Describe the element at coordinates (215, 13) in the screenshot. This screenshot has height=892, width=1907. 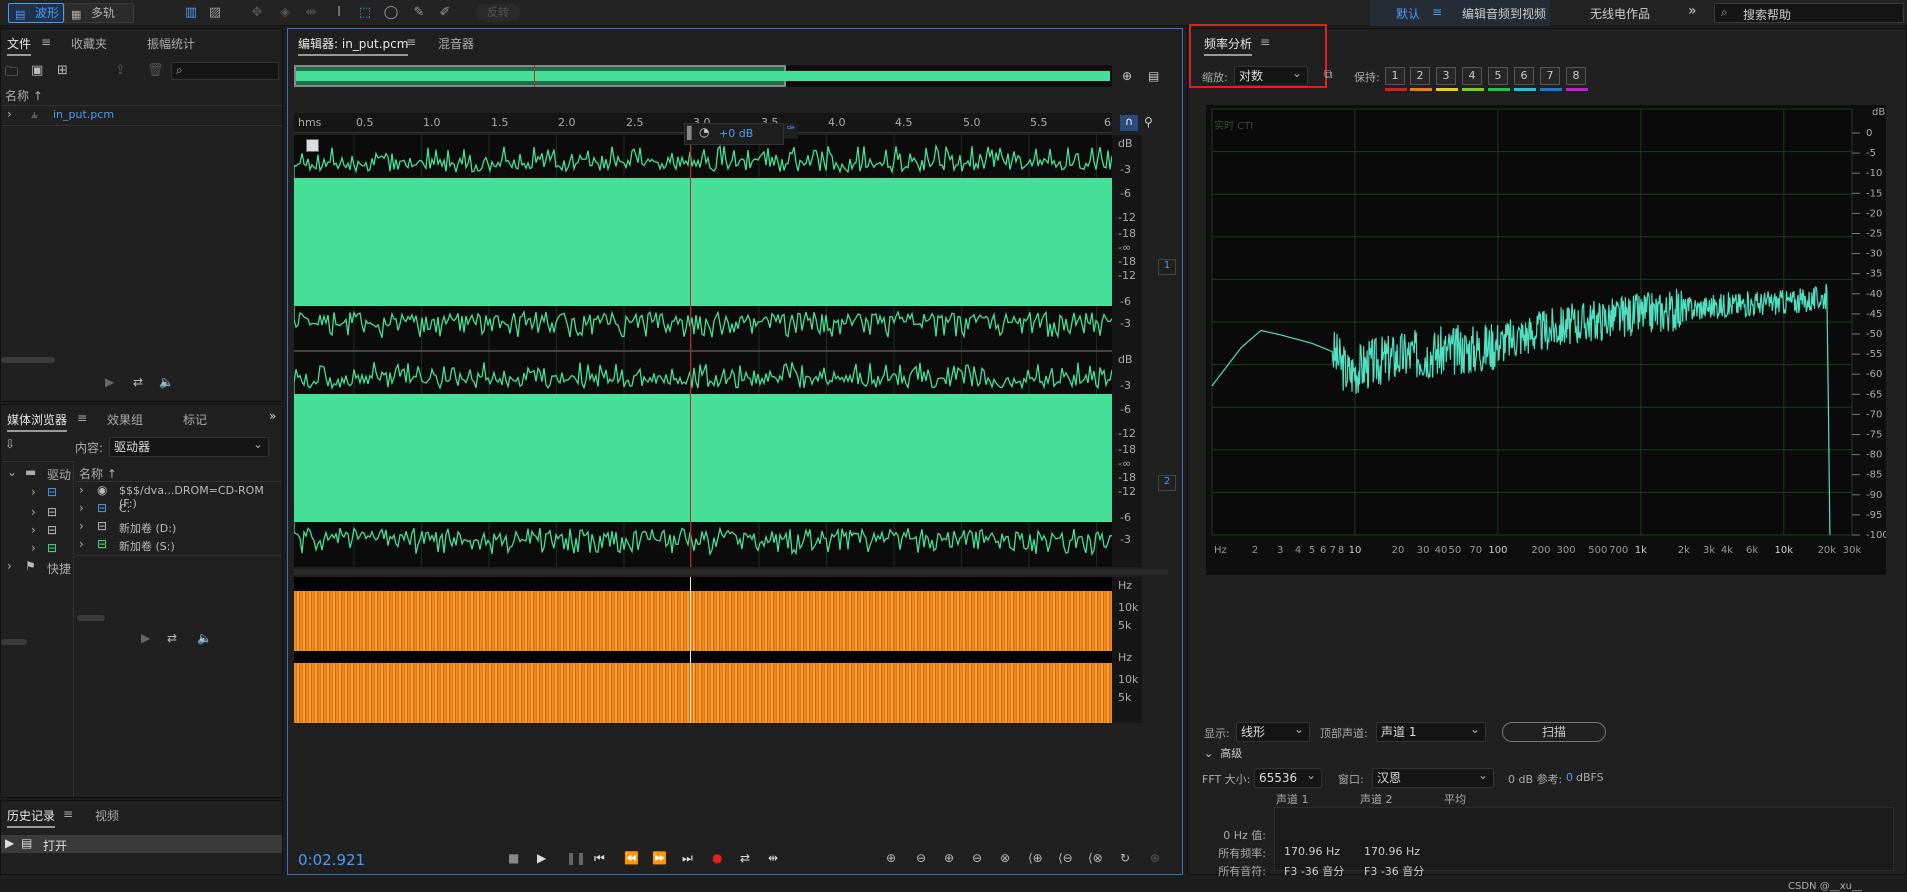
I see `spectral-view-icon: ▨` at that location.